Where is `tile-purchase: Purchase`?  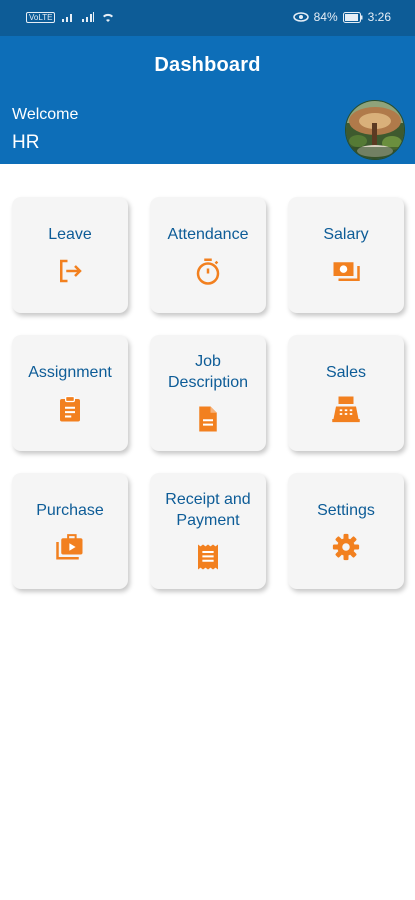
tile-purchase: Purchase is located at coordinates (70, 531).